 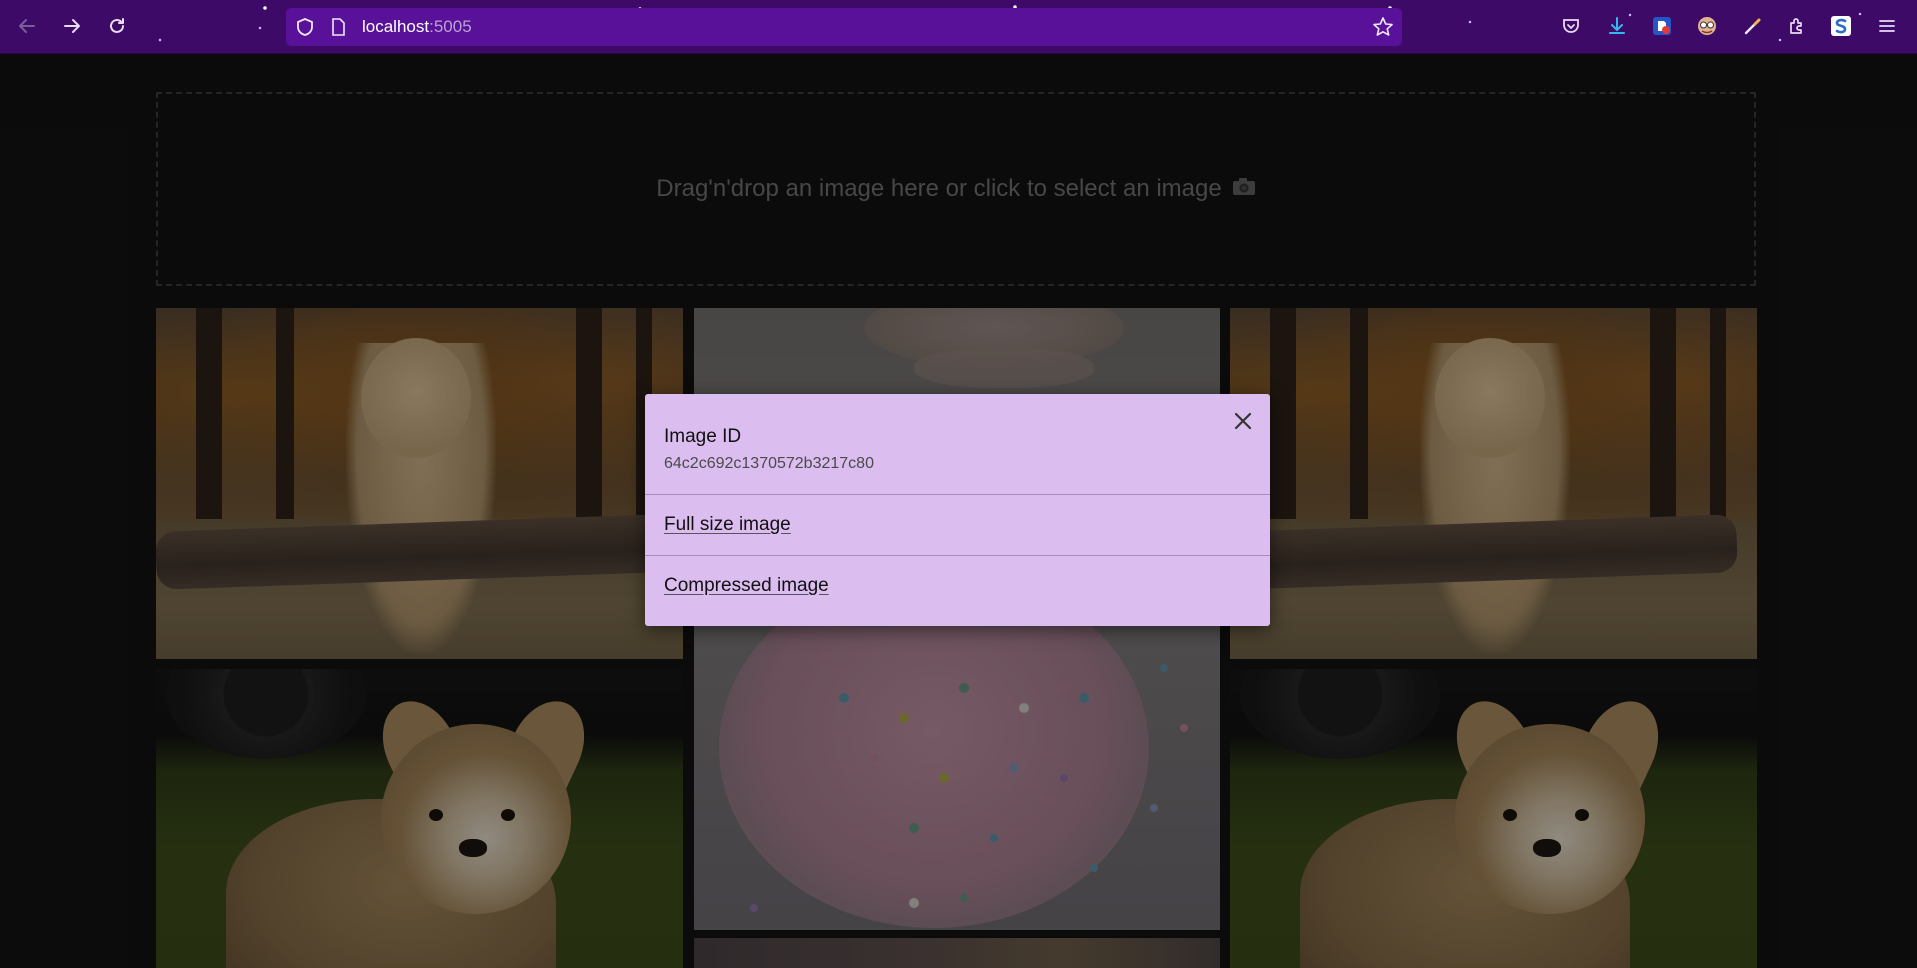 What do you see at coordinates (305, 29) in the screenshot?
I see `shield-icon` at bounding box center [305, 29].